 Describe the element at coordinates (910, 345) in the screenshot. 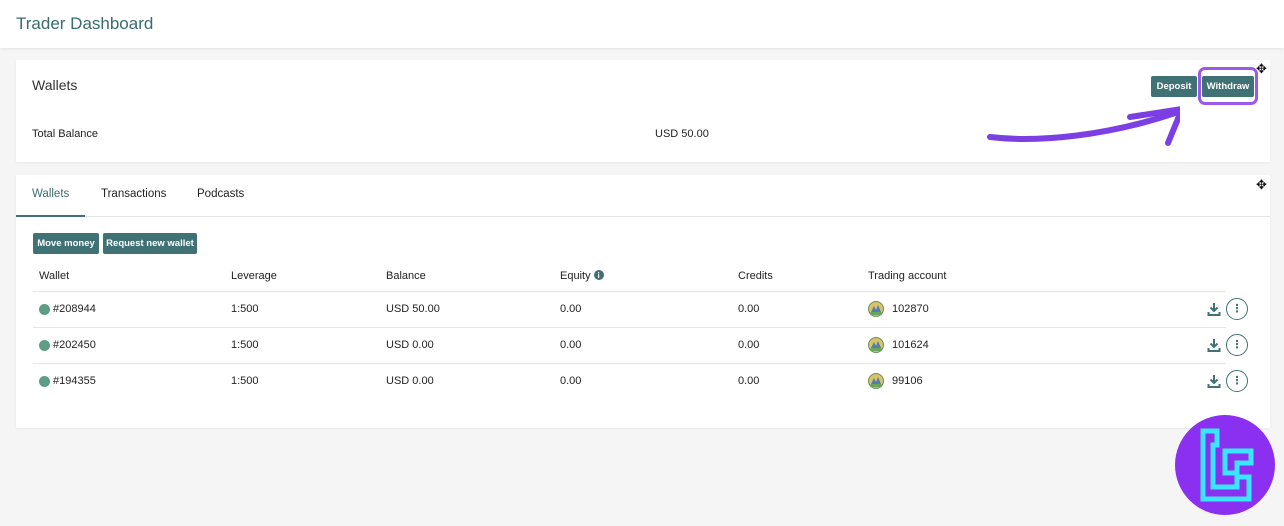

I see `trading-account-number: 101624` at that location.